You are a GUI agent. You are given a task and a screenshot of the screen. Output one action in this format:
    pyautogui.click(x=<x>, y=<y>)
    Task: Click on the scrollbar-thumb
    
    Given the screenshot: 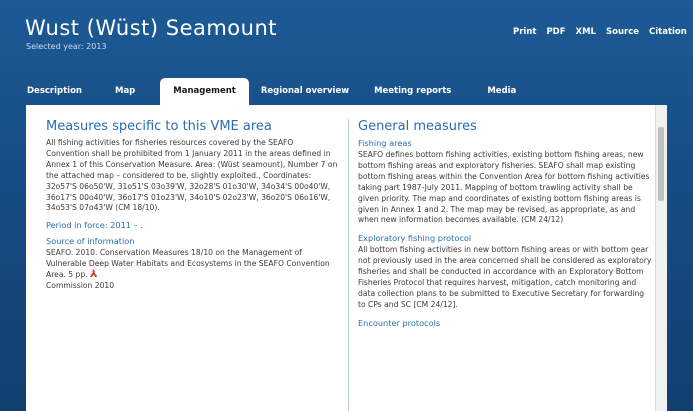 What is the action you would take?
    pyautogui.click(x=661, y=164)
    